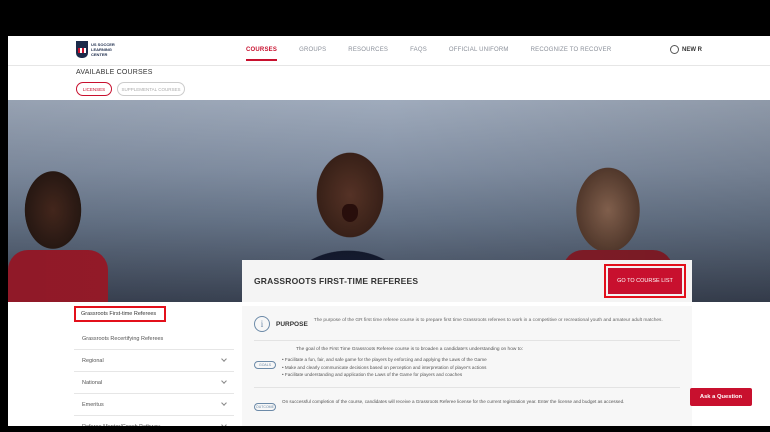  What do you see at coordinates (154, 383) in the screenshot?
I see `sidebar-item: National` at bounding box center [154, 383].